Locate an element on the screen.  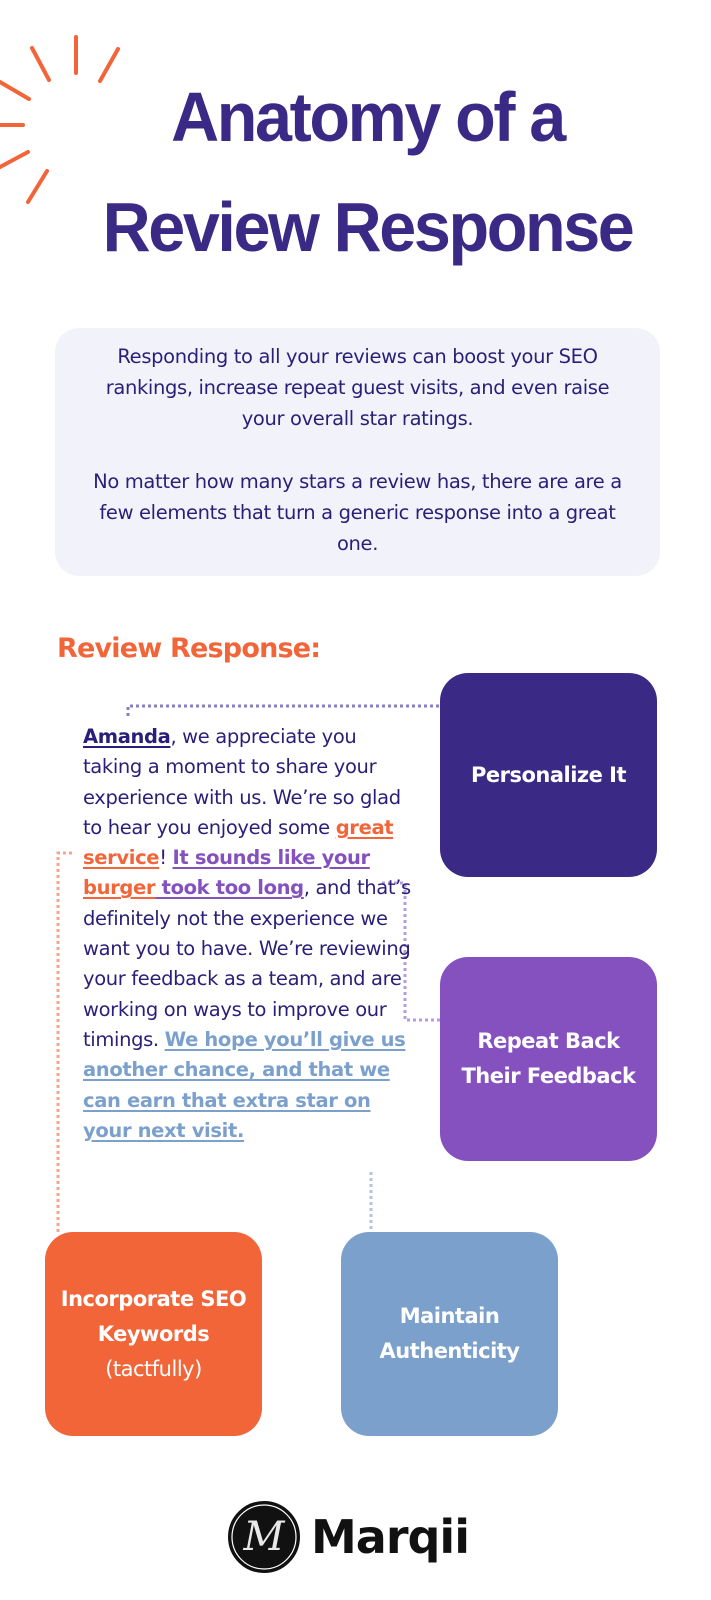
review-text-segment: ! is located at coordinates (166, 858).